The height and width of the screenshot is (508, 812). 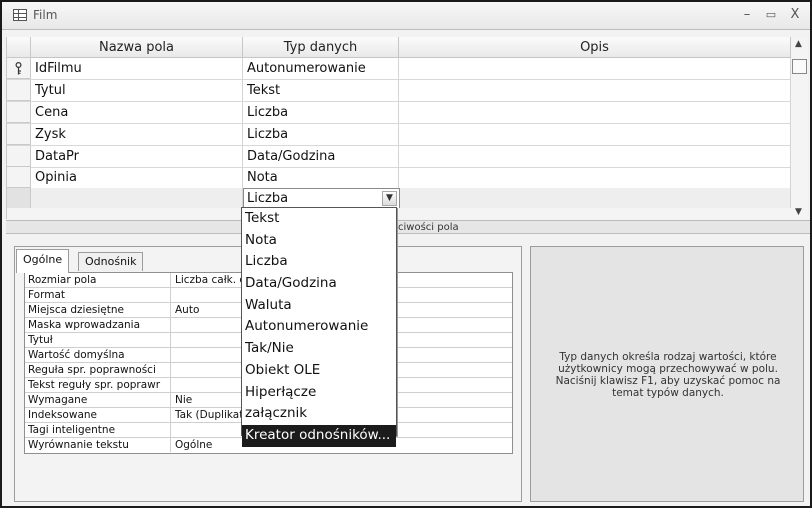 I want to click on table-row: Zysk Liczba, so click(x=399, y=135).